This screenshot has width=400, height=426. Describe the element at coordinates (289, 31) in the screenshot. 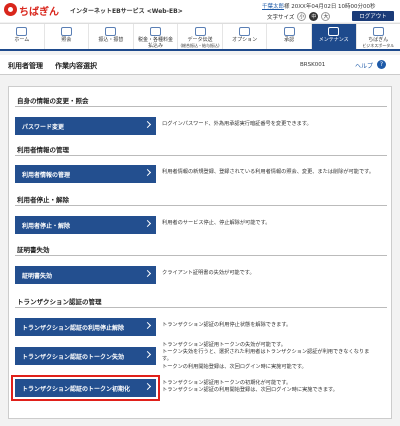

I see `approval-icon` at that location.